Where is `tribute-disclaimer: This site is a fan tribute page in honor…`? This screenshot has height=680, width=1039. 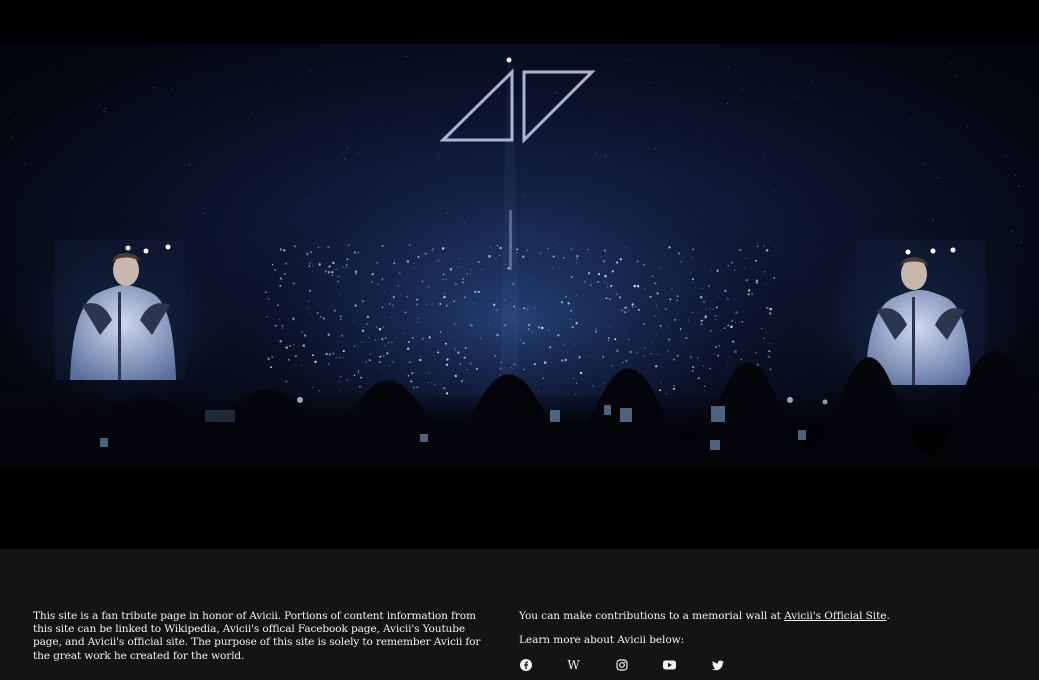 tribute-disclaimer: This site is a fan tribute page in honor… is located at coordinates (257, 636).